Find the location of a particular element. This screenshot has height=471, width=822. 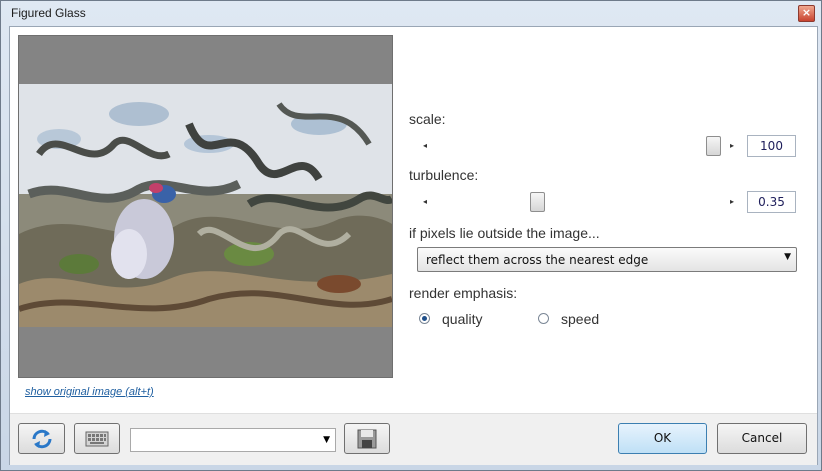

quality-radio: quality is located at coordinates (464, 320).